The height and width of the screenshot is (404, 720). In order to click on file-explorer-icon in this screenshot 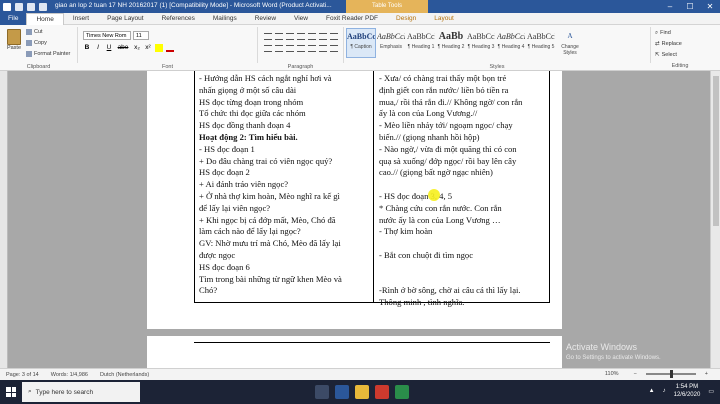, I will do `click(362, 392)`.